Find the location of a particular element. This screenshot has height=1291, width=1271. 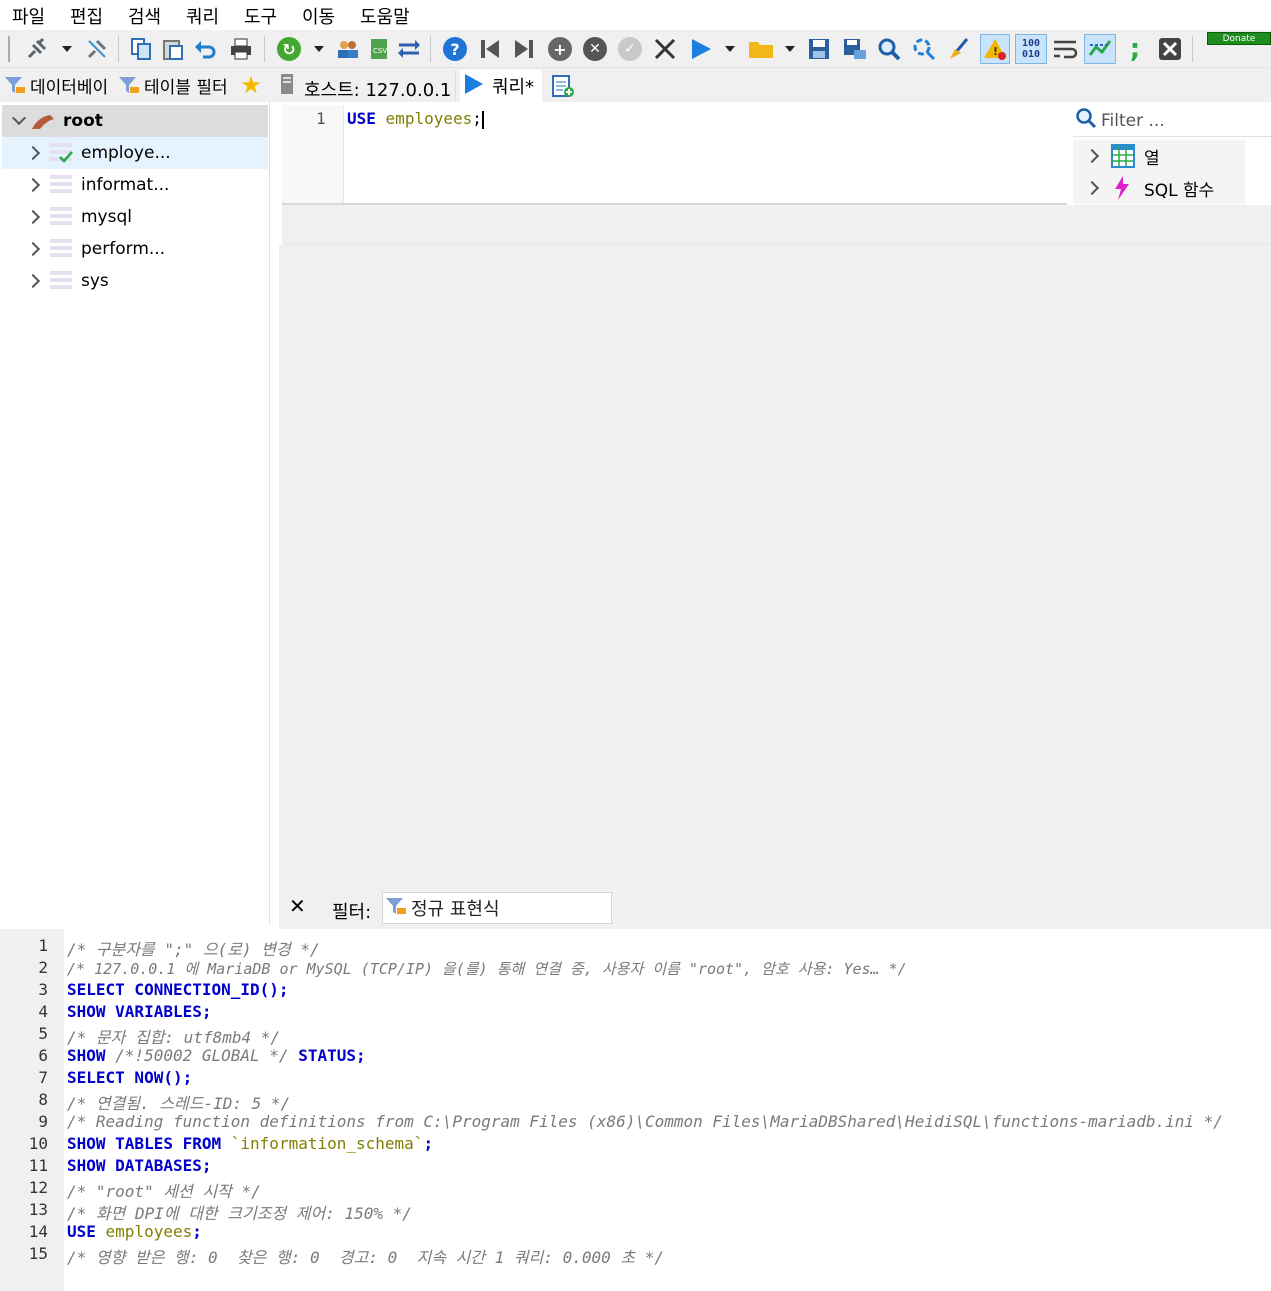

new-query-tab-icon is located at coordinates (563, 86).